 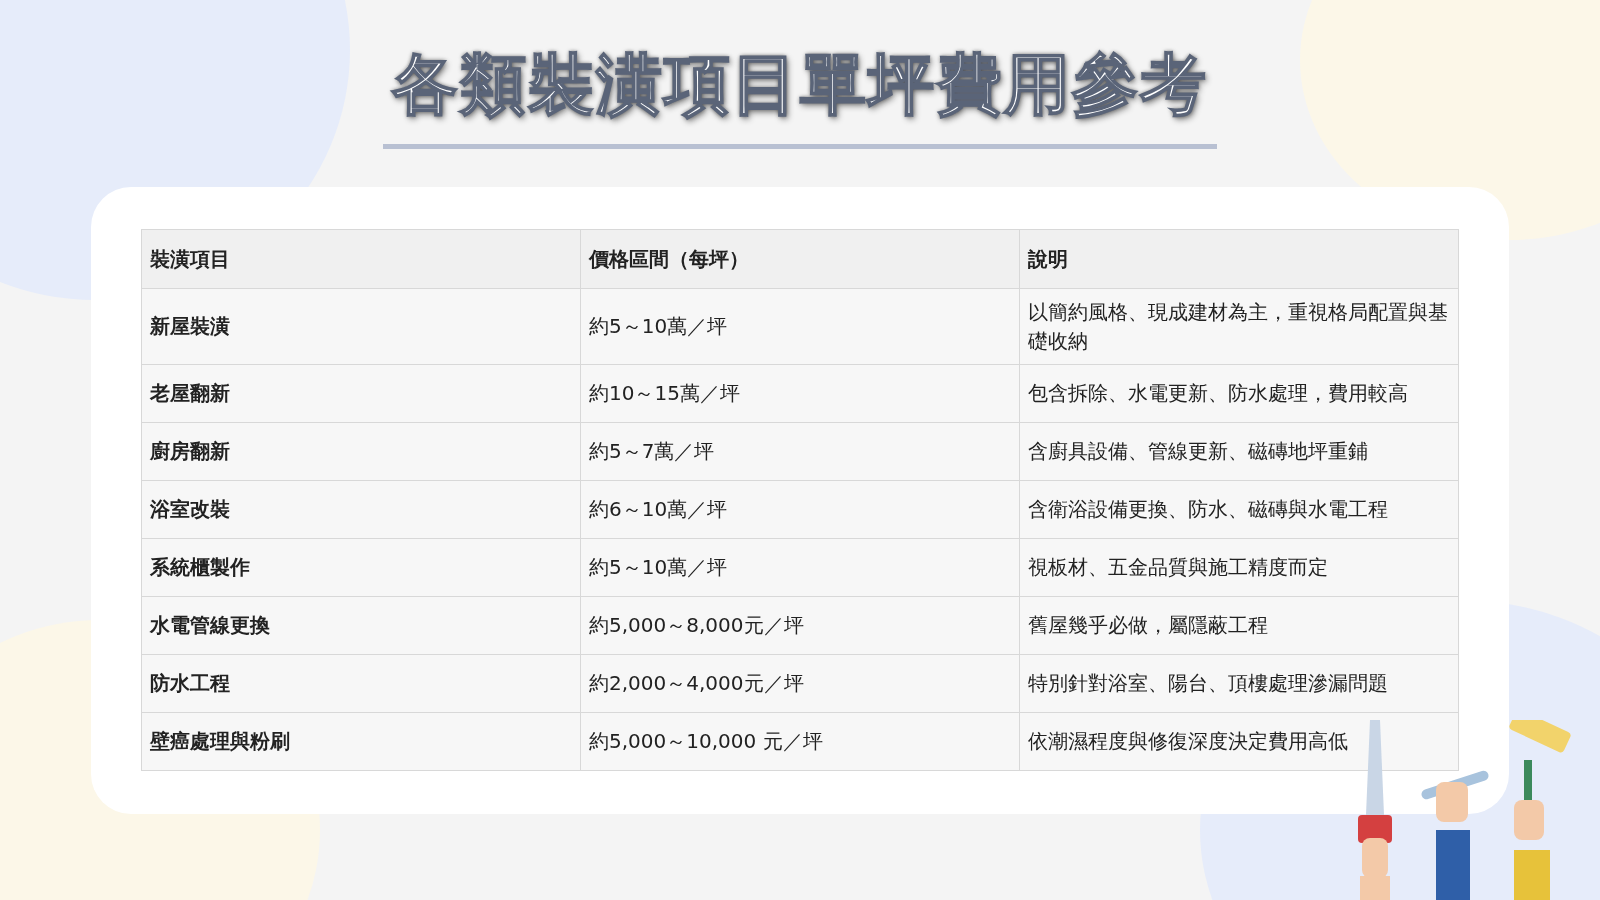 What do you see at coordinates (361, 567) in the screenshot?
I see `table-cell: 系統櫃製作` at bounding box center [361, 567].